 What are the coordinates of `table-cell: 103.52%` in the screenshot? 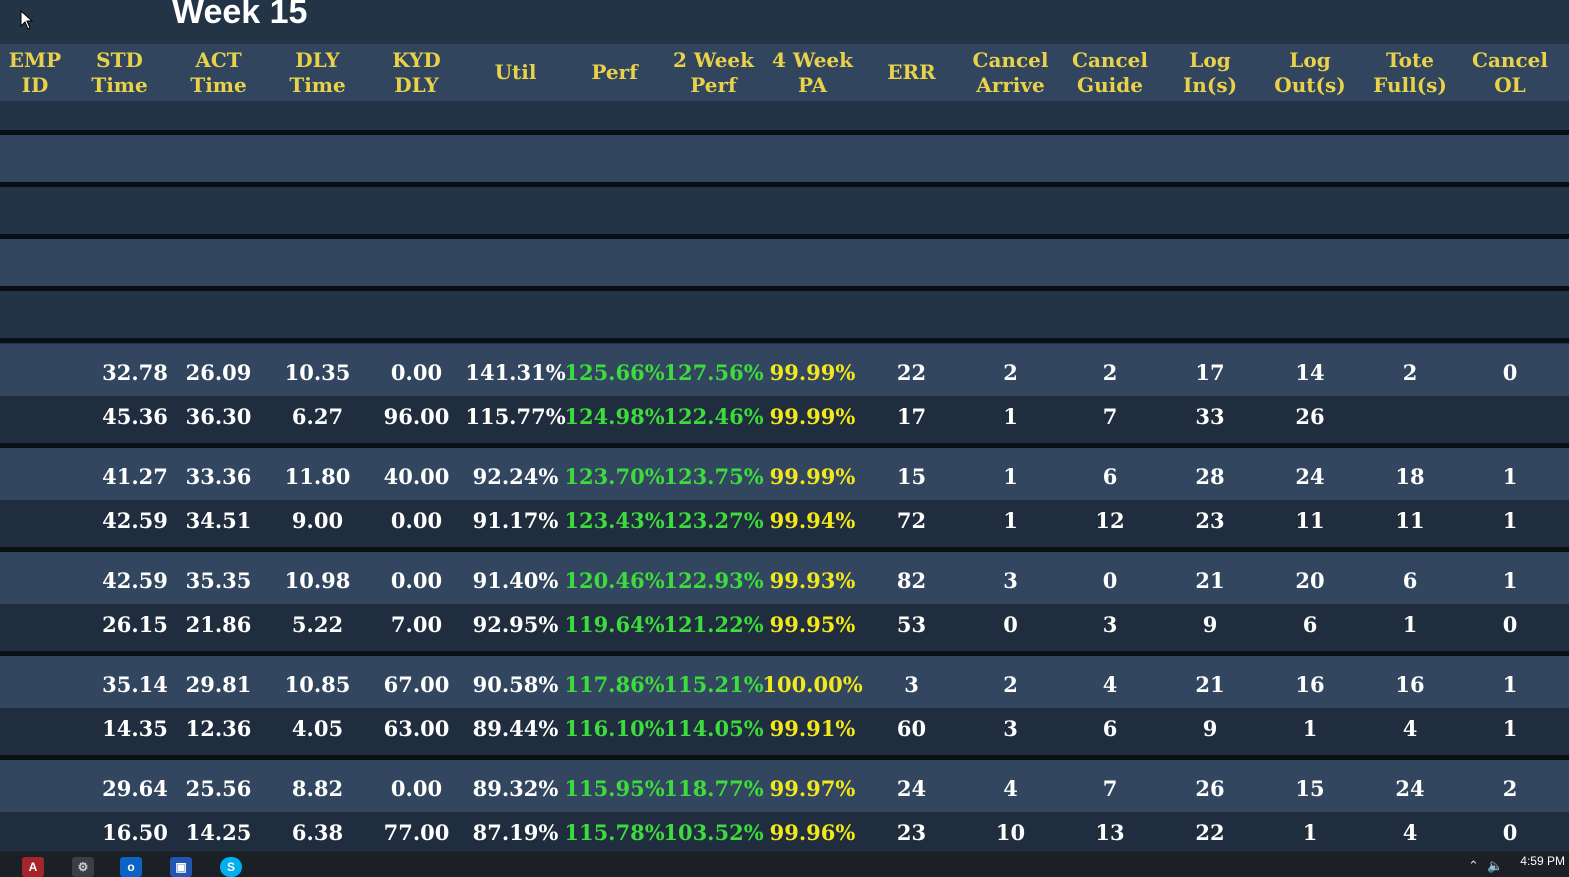 It's located at (713, 832).